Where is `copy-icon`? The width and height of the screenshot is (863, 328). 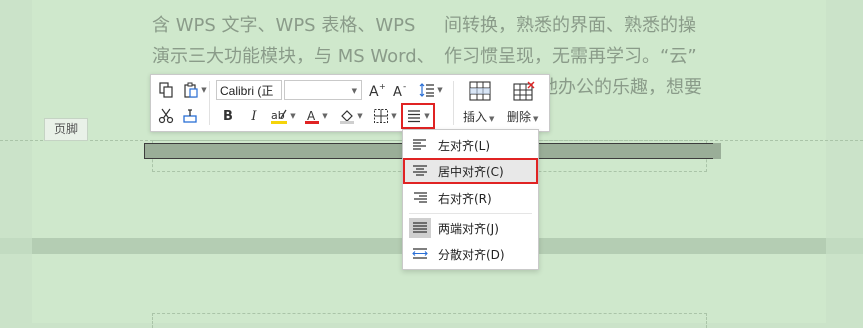 copy-icon is located at coordinates (166, 90).